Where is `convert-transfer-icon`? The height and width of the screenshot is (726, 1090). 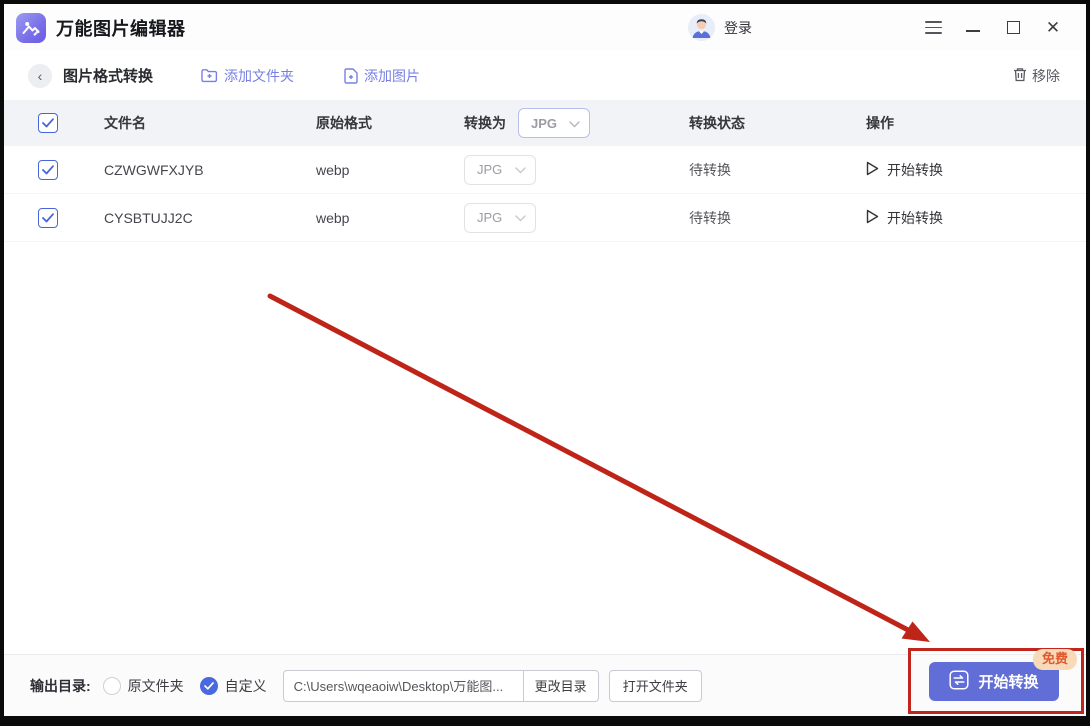
convert-transfer-icon is located at coordinates (959, 681).